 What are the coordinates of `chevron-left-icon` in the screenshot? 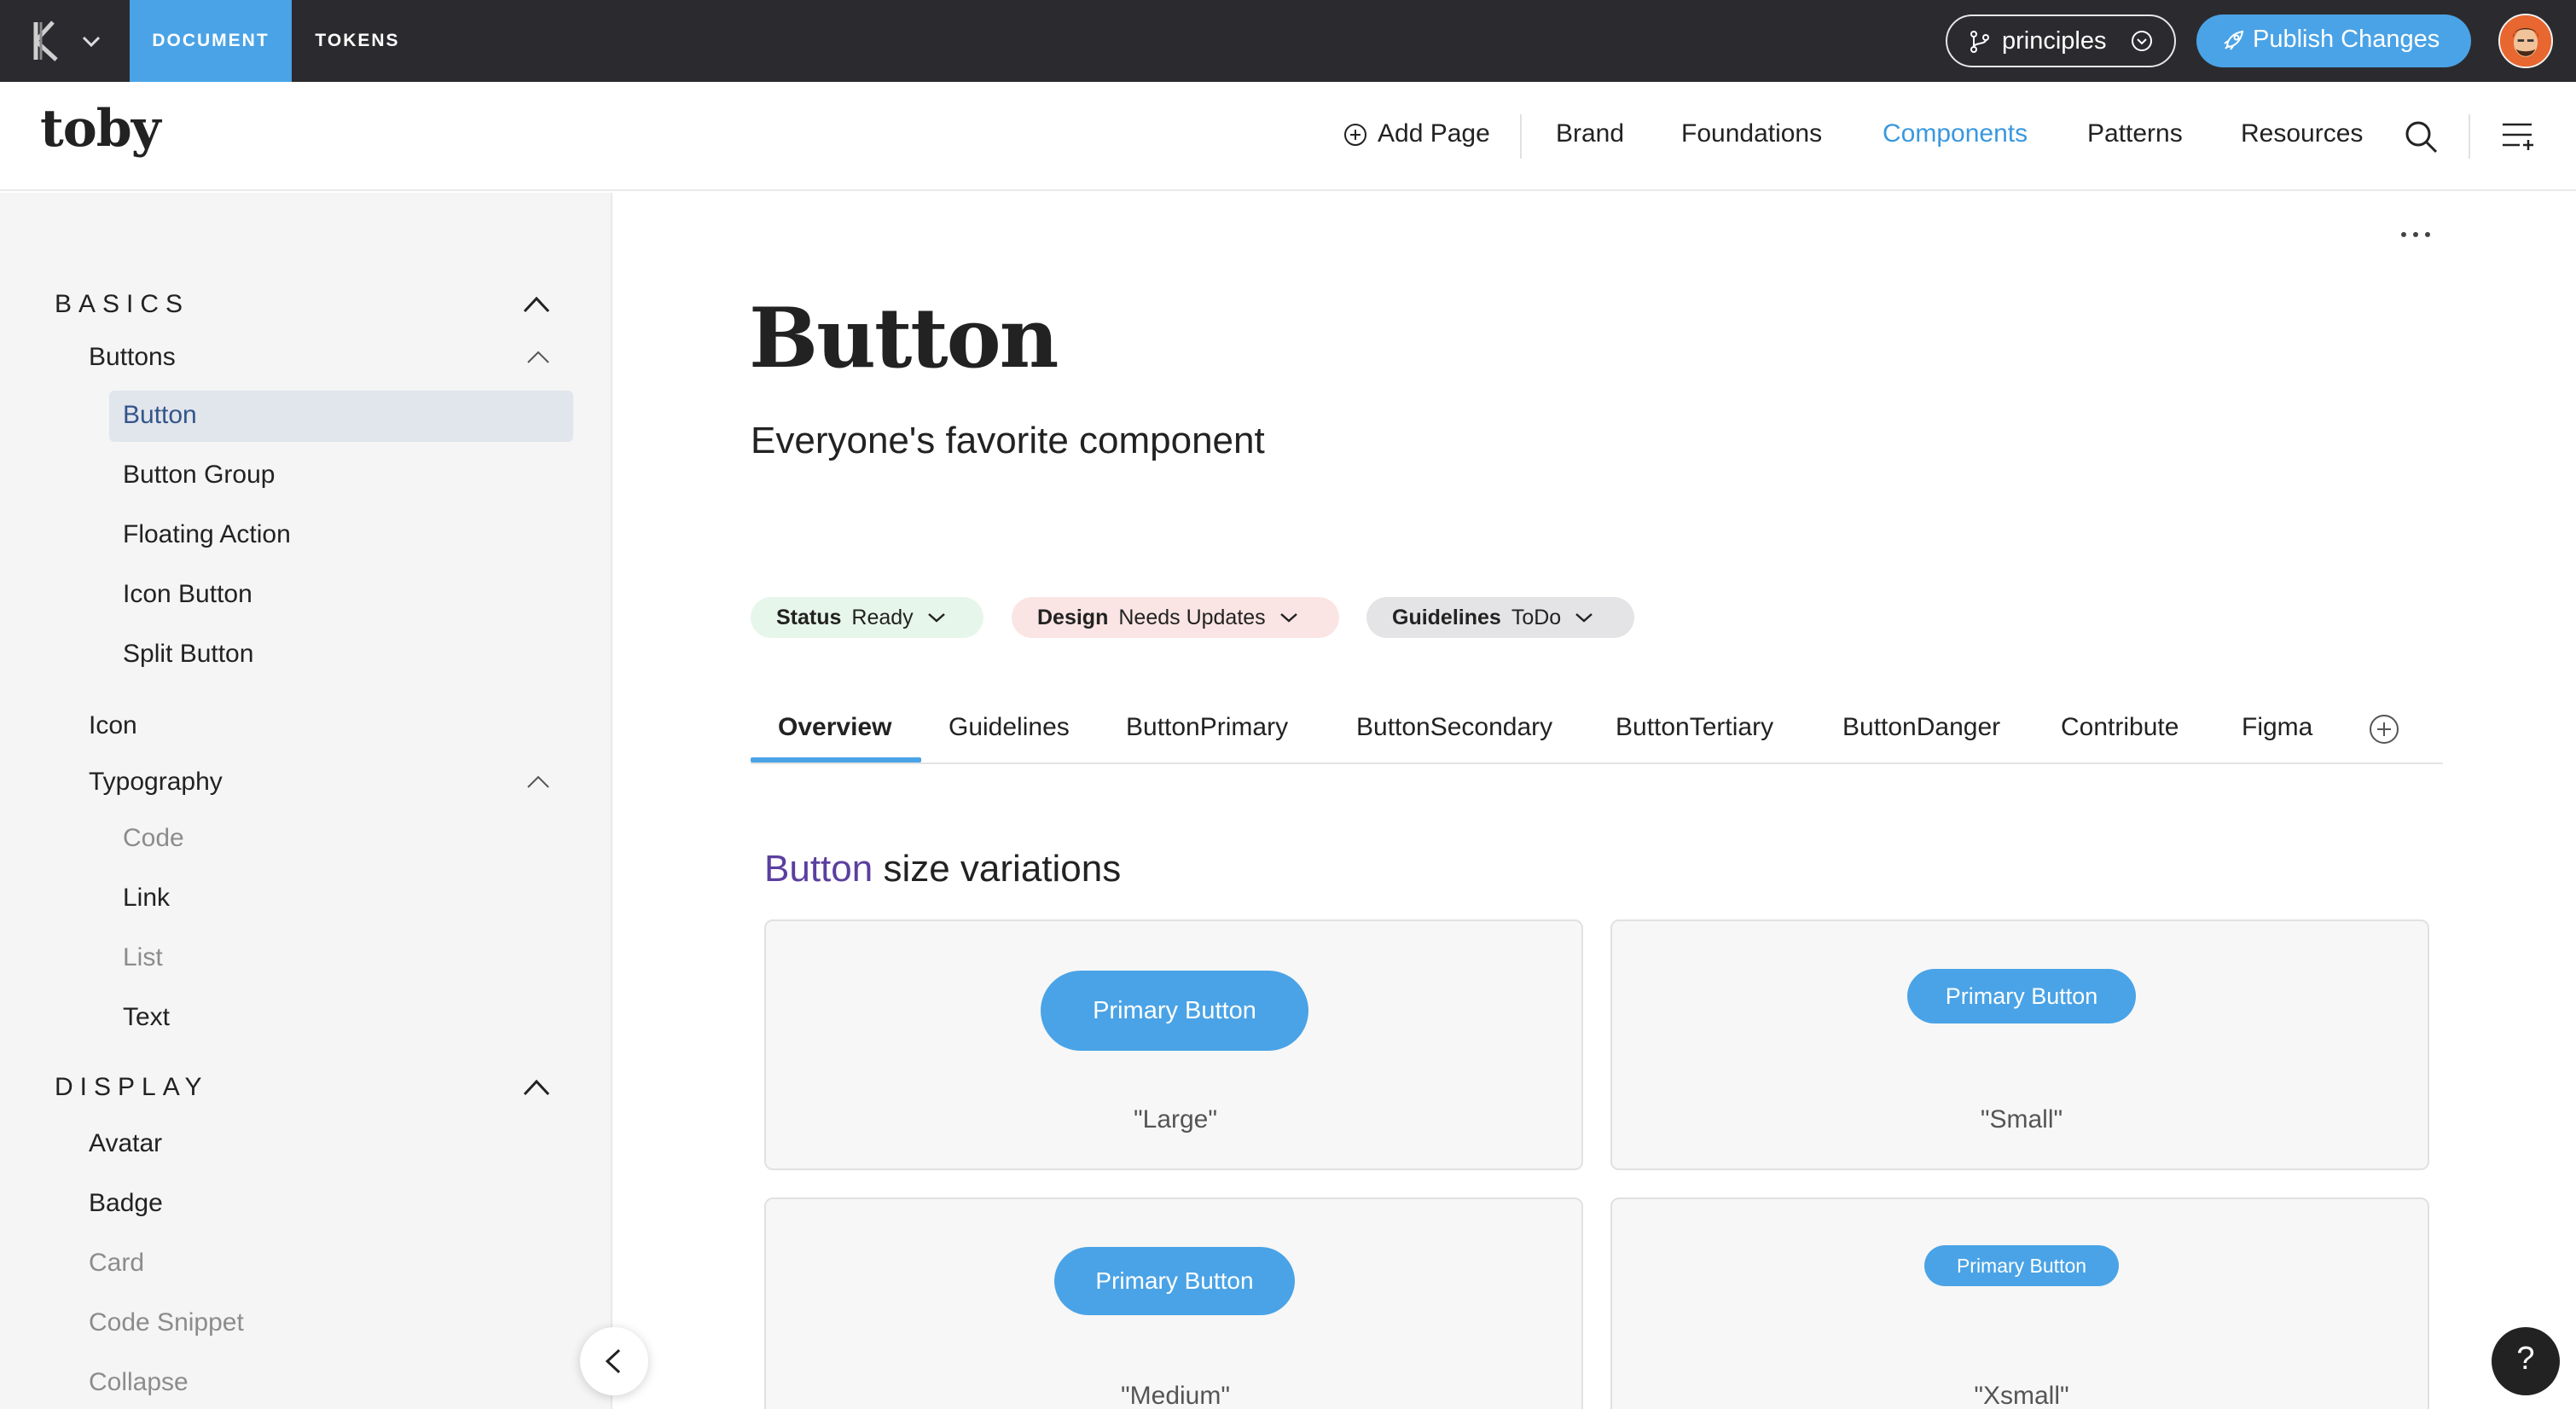 It's located at (613, 1361).